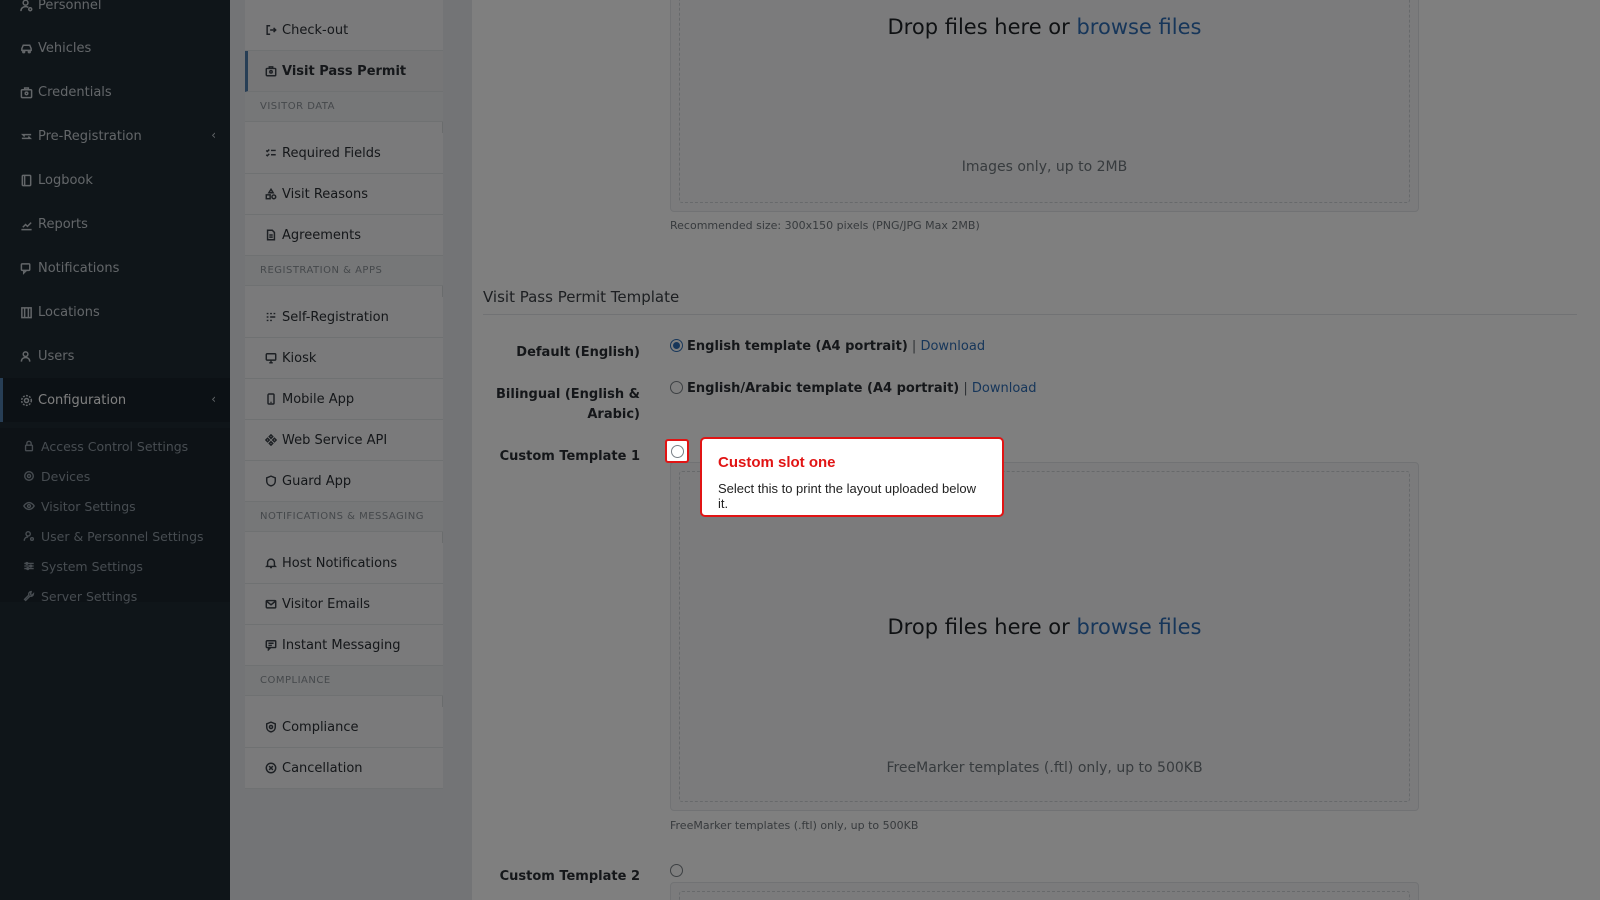 The width and height of the screenshot is (1600, 900). Describe the element at coordinates (777, 462) in the screenshot. I see `tooltip-title: Custom slot one` at that location.